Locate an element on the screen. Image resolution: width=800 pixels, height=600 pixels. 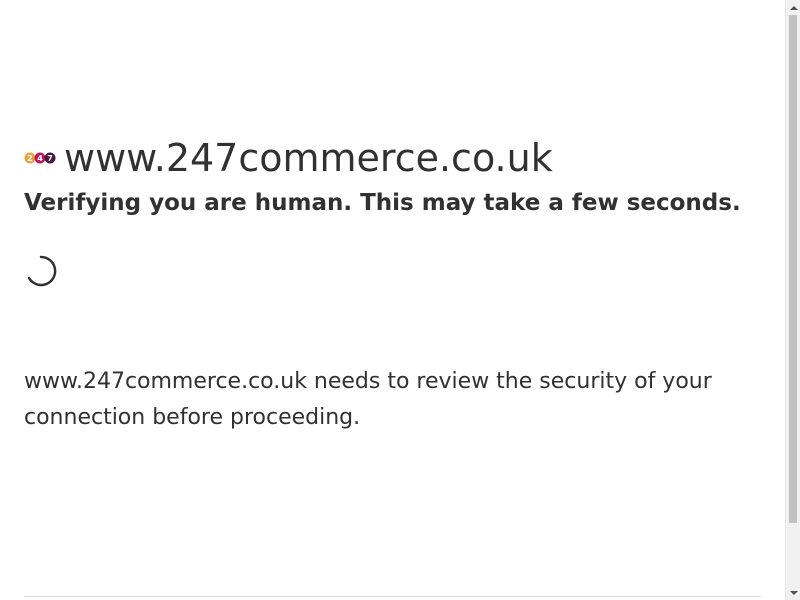
title-row: 2 4 7 www.247commerce.co.uk is located at coordinates (392, 158).